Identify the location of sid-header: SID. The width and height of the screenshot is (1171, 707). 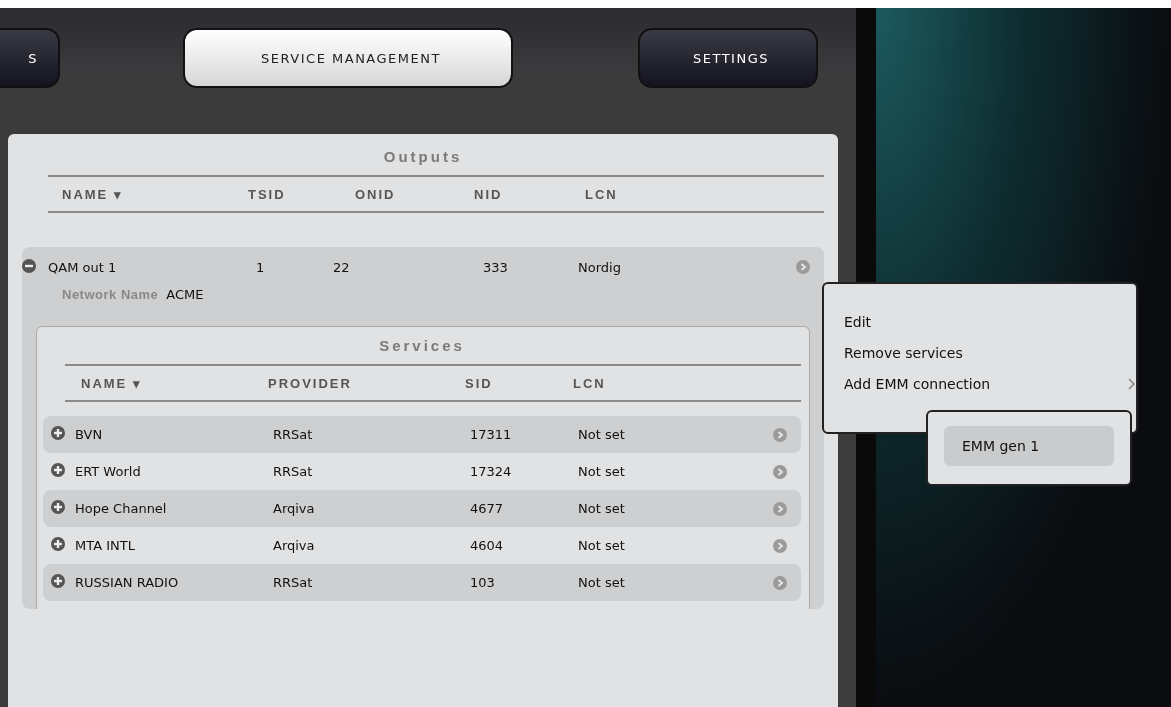
(519, 383).